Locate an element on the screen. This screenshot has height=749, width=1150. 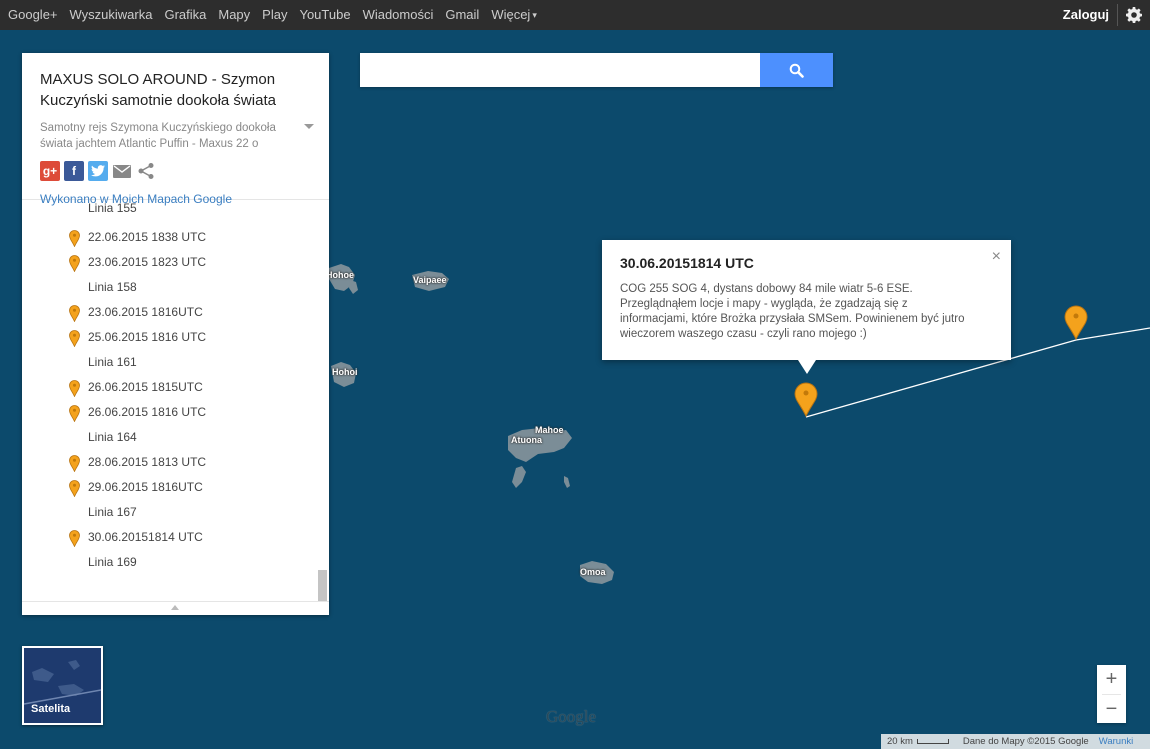
list-item-label: 26.06.2015 1816 UTC is located at coordinates (147, 412).